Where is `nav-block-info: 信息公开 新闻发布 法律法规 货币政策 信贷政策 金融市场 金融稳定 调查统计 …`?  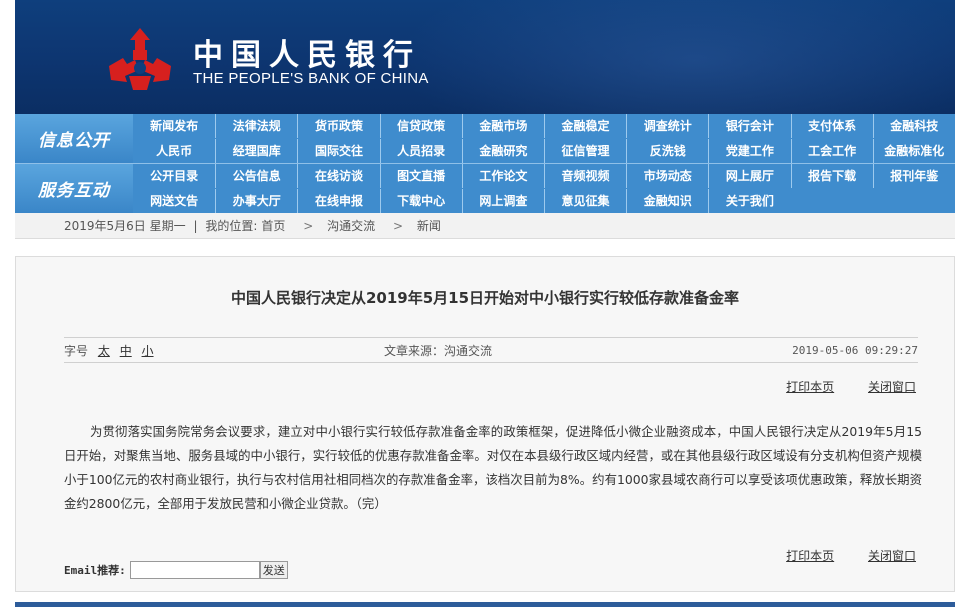
nav-block-info: 信息公开 新闻发布 法律法规 货币政策 信贷政策 金融市场 金融稳定 调查统计 … is located at coordinates (485, 138).